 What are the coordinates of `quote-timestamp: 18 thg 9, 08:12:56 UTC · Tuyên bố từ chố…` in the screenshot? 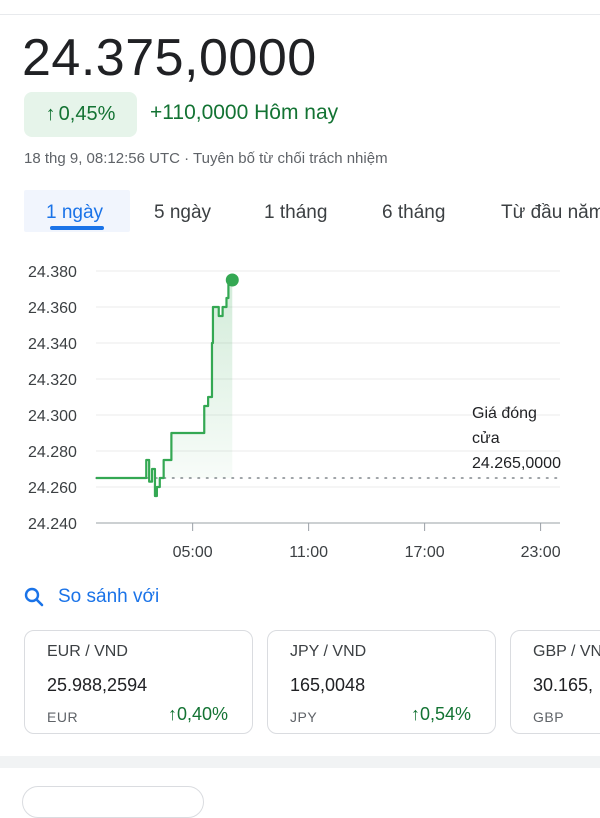 It's located at (206, 158).